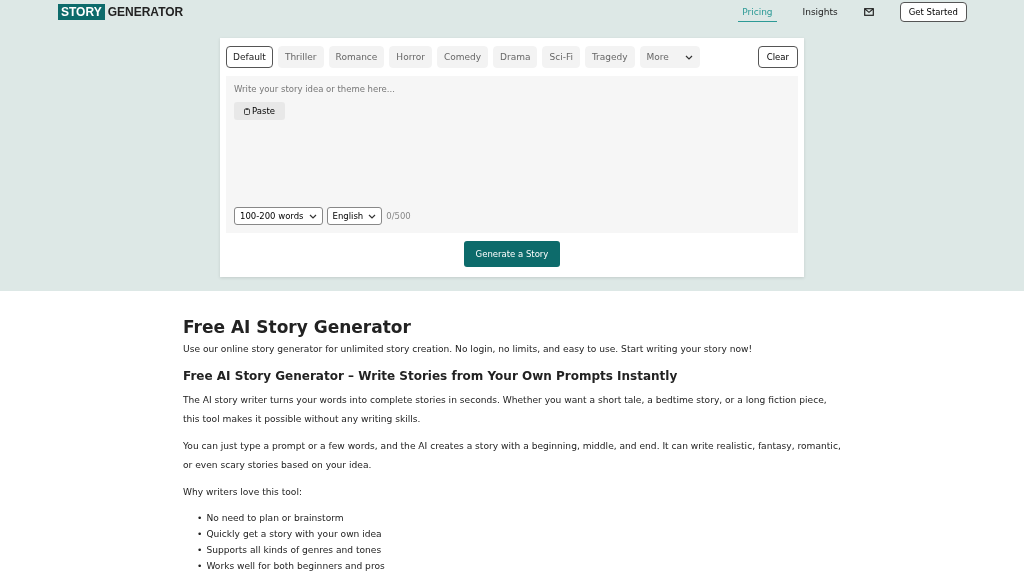 This screenshot has width=1024, height=576. What do you see at coordinates (505, 410) in the screenshot?
I see `paragraph: The AI story writer turns your words into complete stories in seconds. Whether you want a short tale, a bedtime story, or a long fiction piece, this tool makes it possible without any writing skills.` at bounding box center [505, 410].